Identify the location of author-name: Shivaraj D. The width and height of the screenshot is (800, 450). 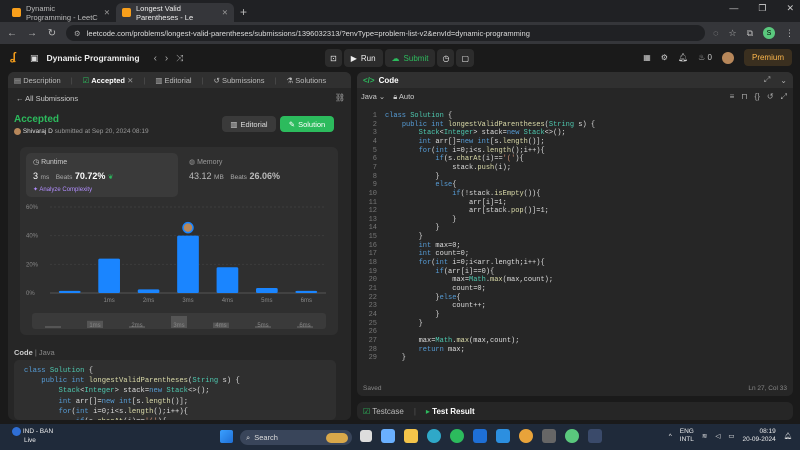
(38, 131).